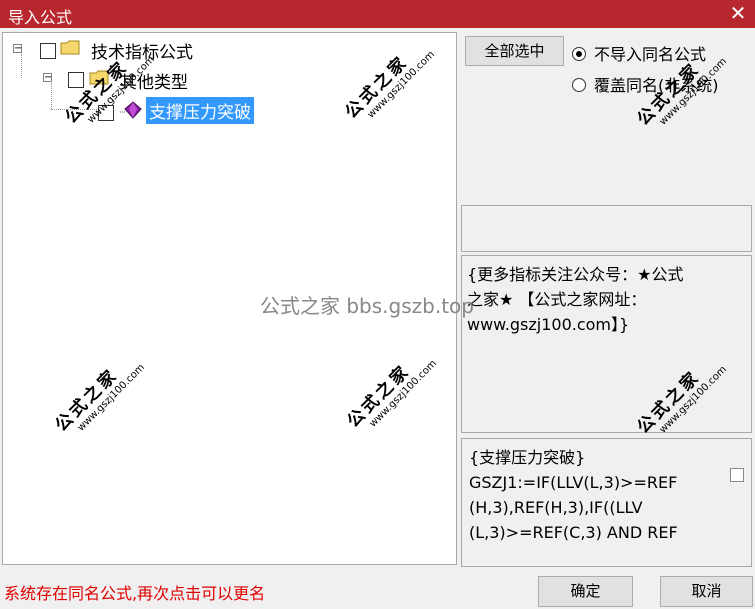 The image size is (755, 609). What do you see at coordinates (200, 110) in the screenshot?
I see `tree-node-support-resistance-breakout: 支撑压力突破` at bounding box center [200, 110].